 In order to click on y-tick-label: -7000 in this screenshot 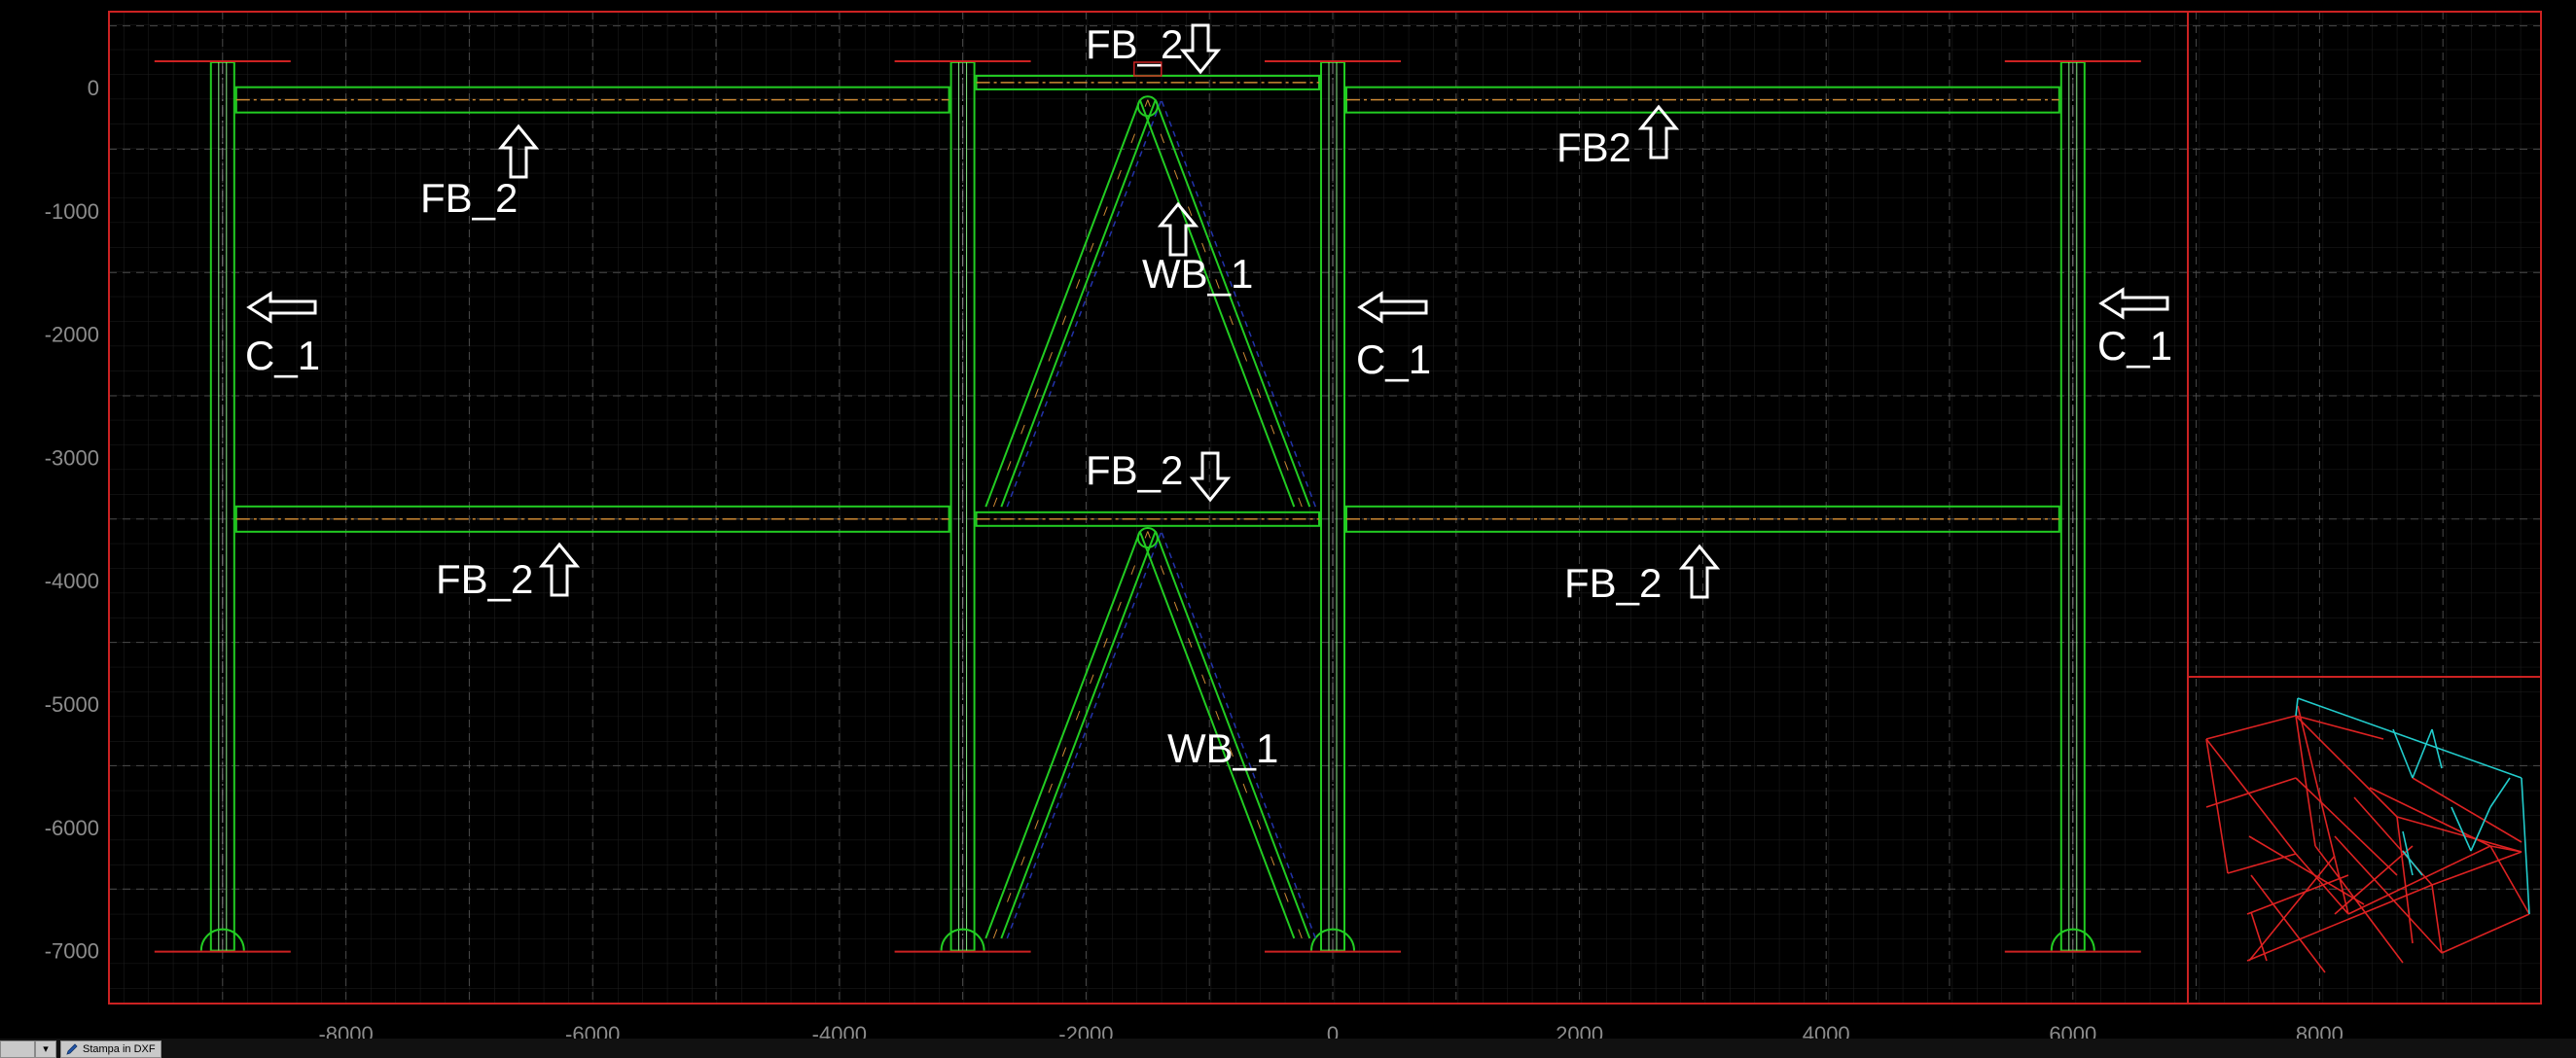, I will do `click(72, 951)`.